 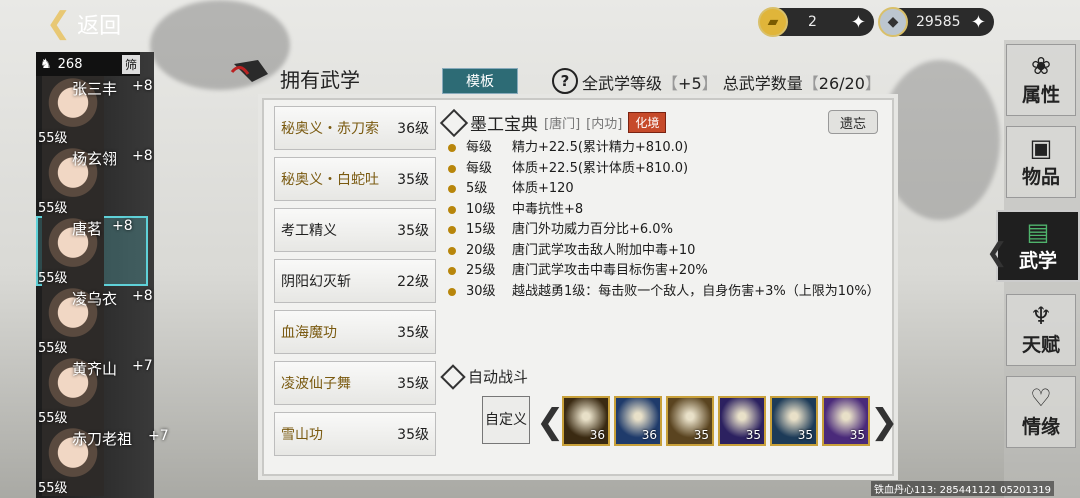 I want to click on footer-text: 铁血丹心113: 285441121 05201319, so click(x=962, y=488).